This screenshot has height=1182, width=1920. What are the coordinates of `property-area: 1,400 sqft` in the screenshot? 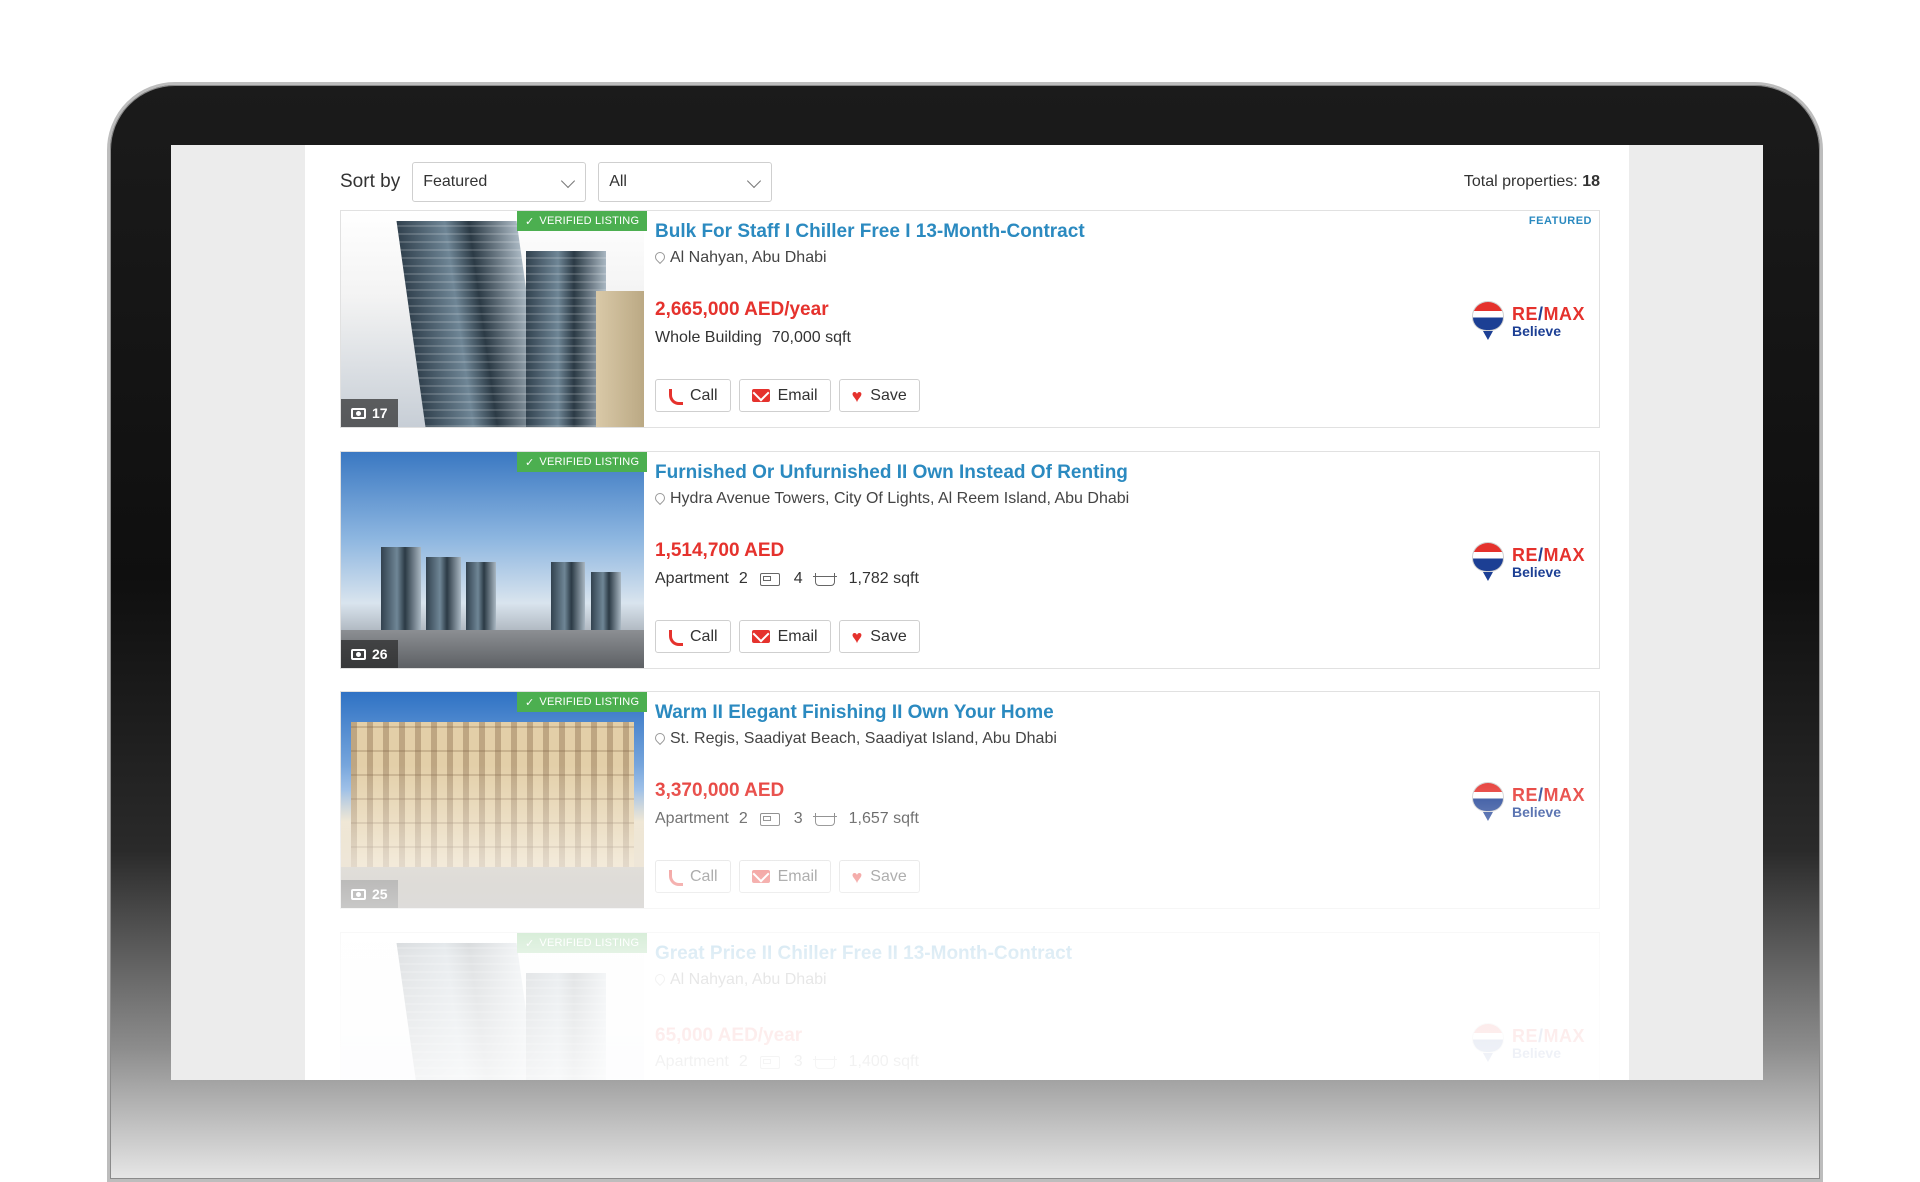 It's located at (883, 1061).